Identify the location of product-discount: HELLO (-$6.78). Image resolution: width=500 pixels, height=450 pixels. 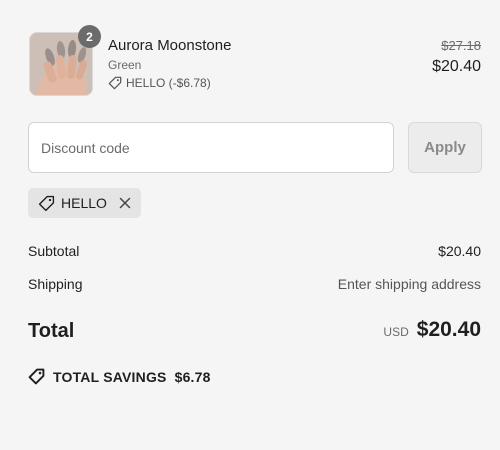
(159, 83).